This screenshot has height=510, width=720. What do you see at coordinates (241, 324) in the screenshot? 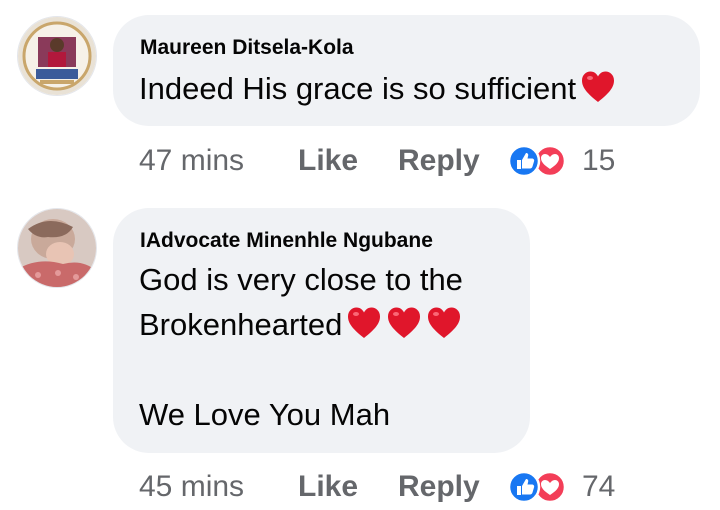
I see `comment-text-line: Brokenhearted` at bounding box center [241, 324].